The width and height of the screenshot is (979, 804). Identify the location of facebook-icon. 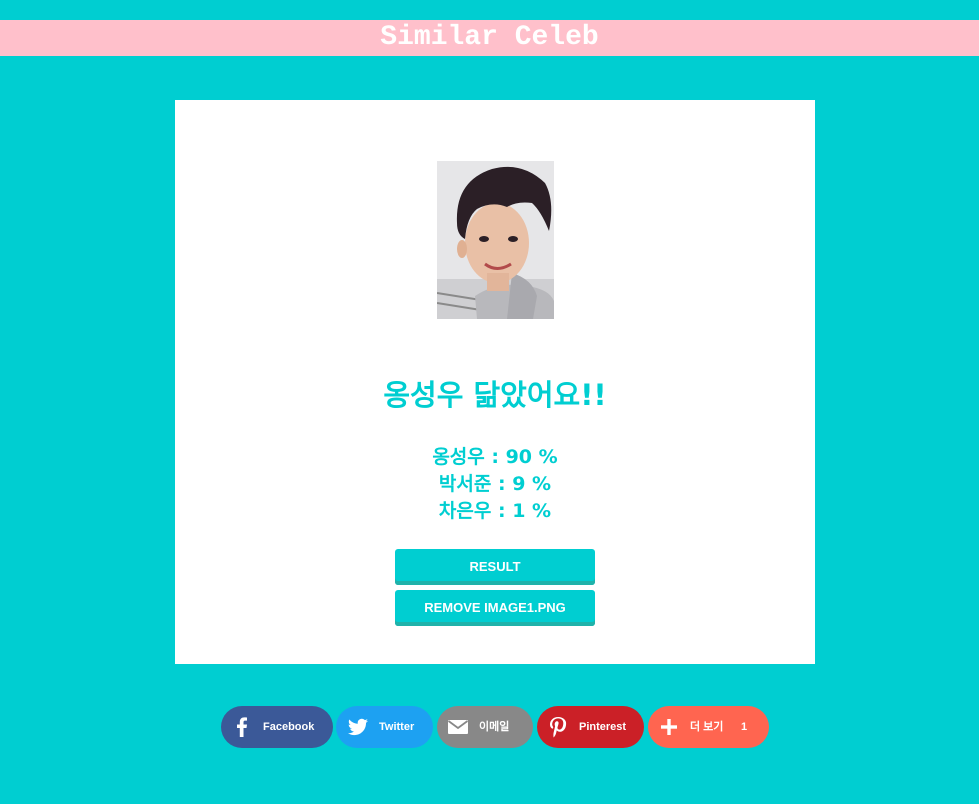
(242, 727).